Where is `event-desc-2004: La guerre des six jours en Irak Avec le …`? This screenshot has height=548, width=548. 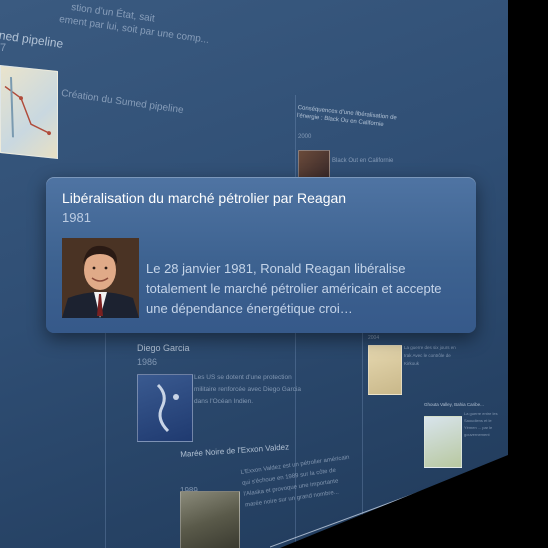
event-desc-2004: La guerre des six jours en Irak Avec le … is located at coordinates (430, 355).